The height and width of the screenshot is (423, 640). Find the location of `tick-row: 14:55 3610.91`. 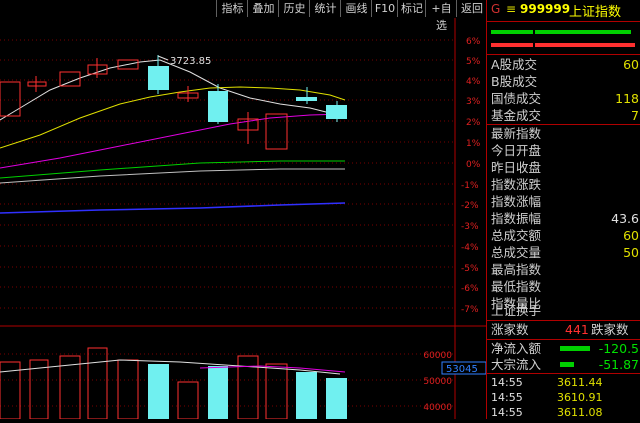

tick-row: 14:55 3610.91 is located at coordinates (563, 397).